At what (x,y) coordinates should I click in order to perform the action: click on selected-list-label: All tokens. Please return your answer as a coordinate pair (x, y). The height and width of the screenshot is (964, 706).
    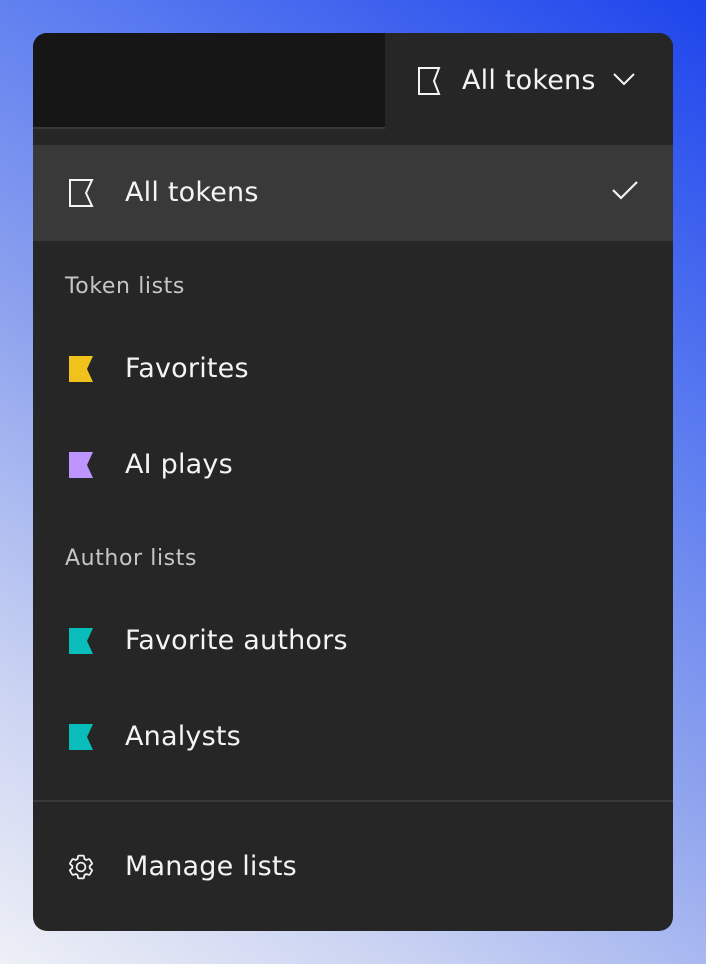
    Looking at the image, I should click on (529, 80).